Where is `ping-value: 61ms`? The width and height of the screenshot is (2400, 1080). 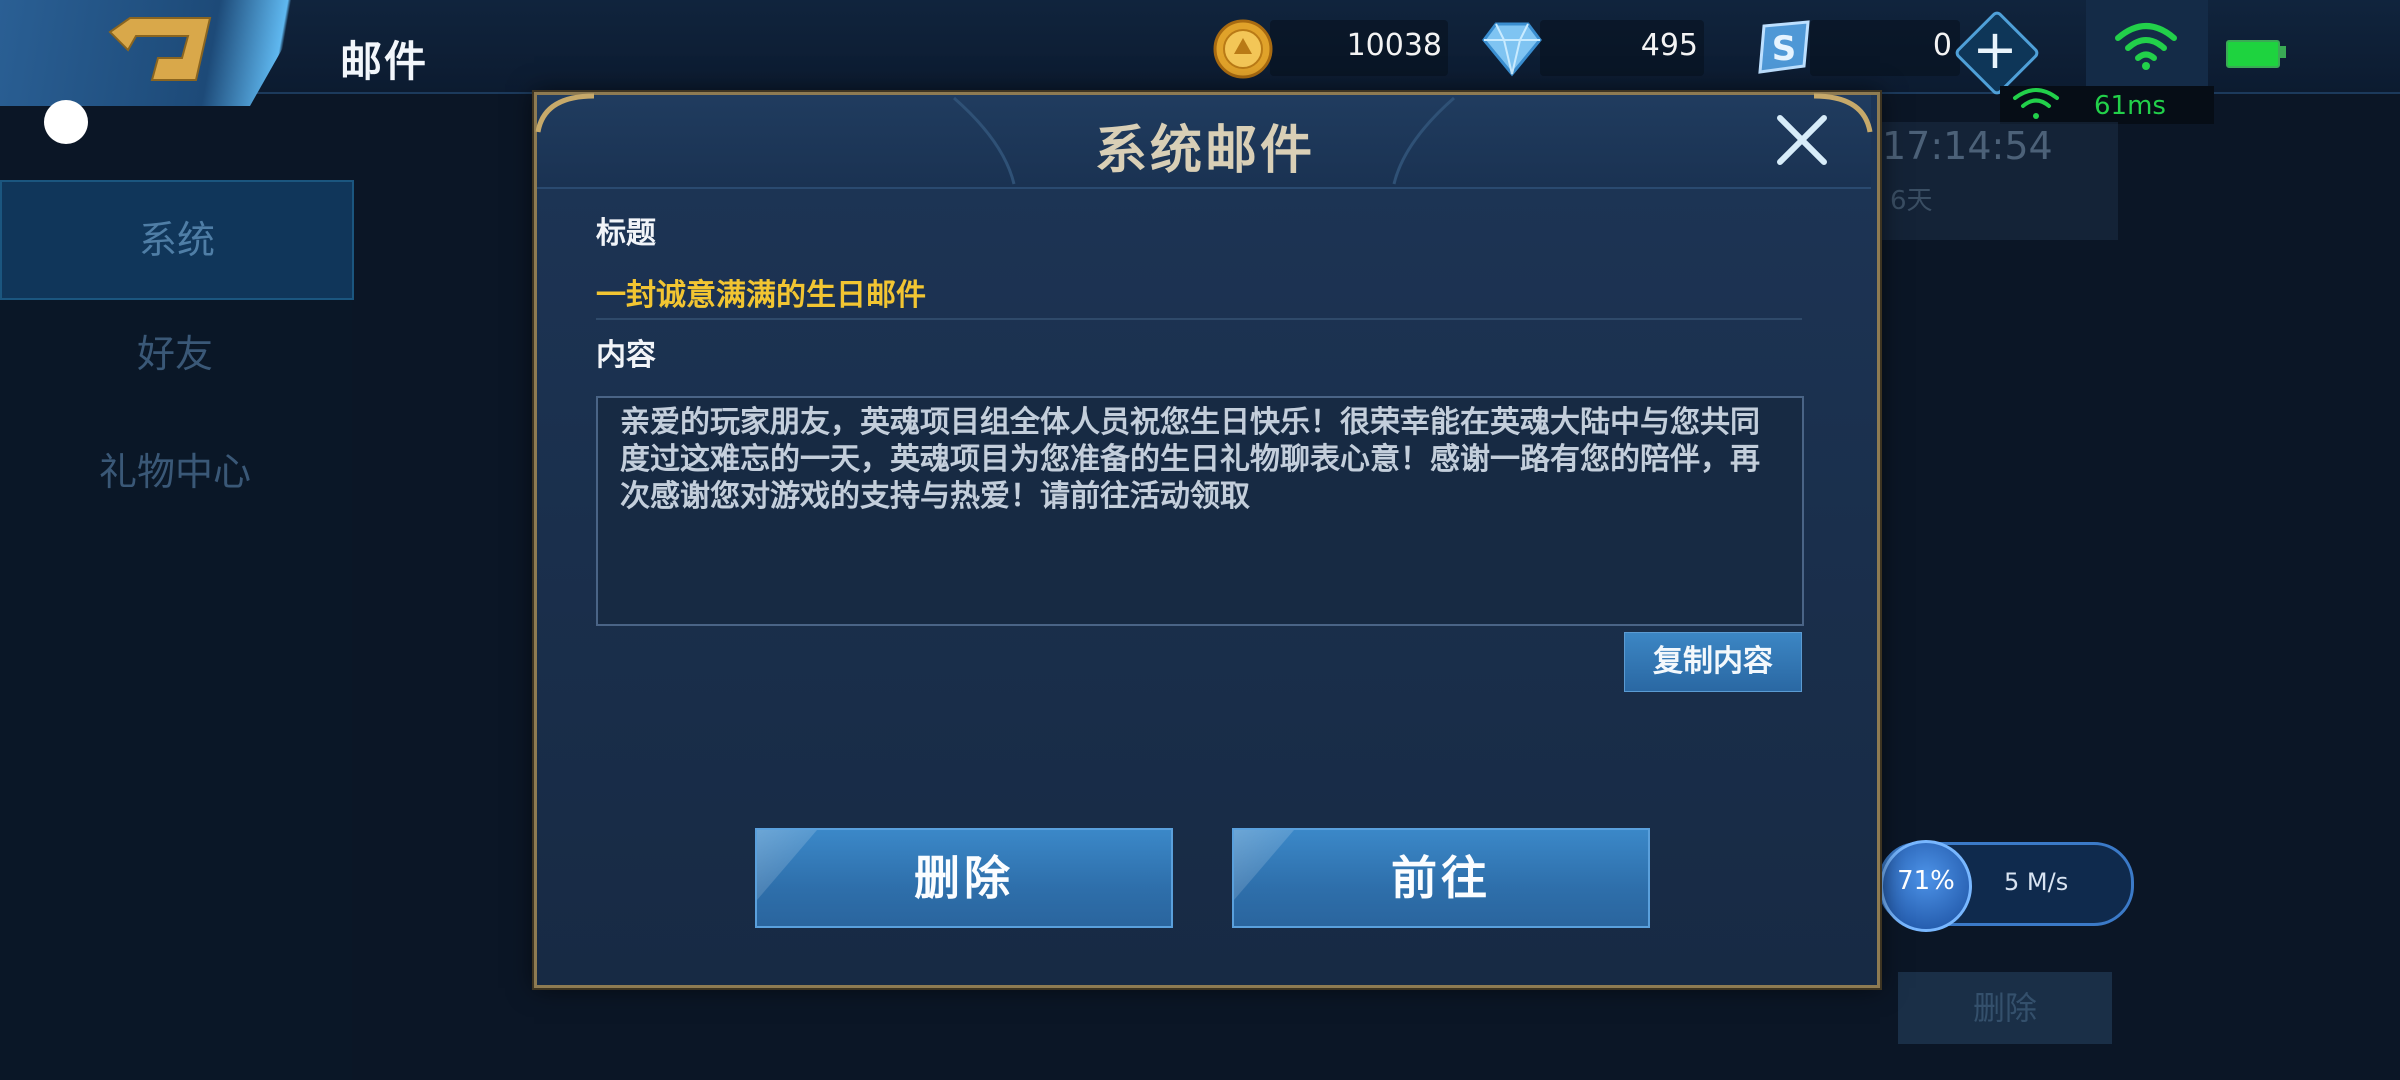
ping-value: 61ms is located at coordinates (2130, 106).